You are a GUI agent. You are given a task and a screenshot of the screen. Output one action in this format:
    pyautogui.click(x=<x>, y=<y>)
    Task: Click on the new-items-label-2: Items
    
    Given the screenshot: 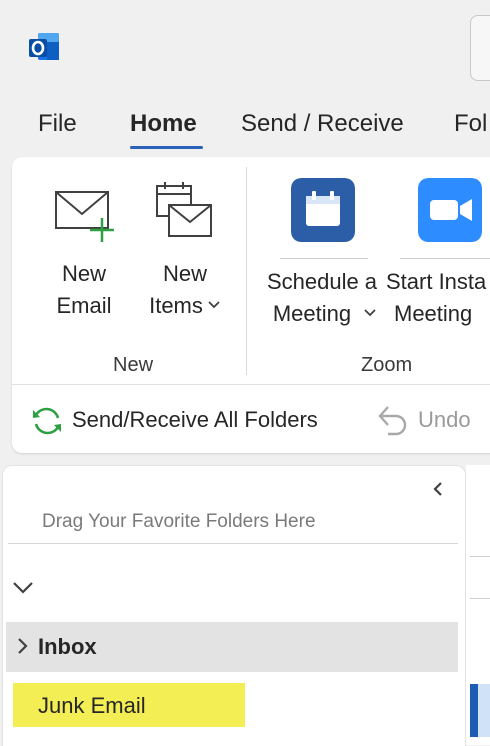 What is the action you would take?
    pyautogui.click(x=176, y=305)
    